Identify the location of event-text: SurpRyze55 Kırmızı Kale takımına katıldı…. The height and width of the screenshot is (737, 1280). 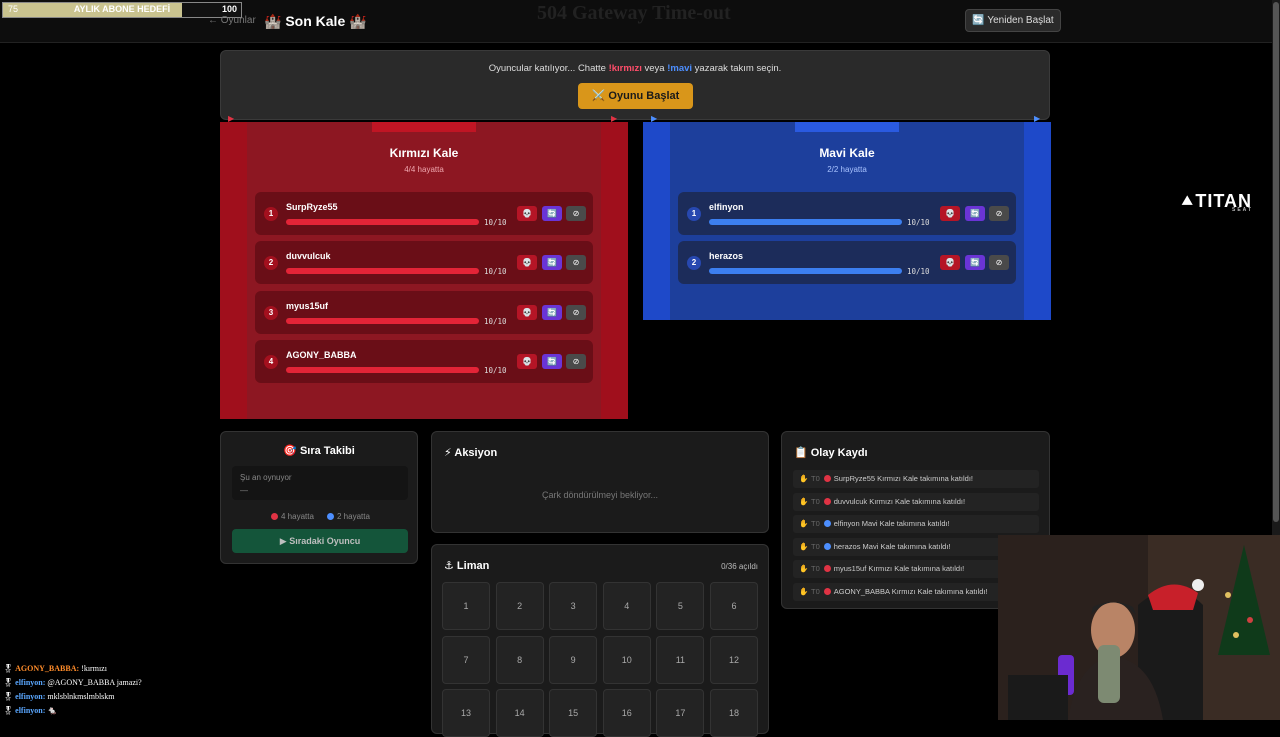
(903, 478).